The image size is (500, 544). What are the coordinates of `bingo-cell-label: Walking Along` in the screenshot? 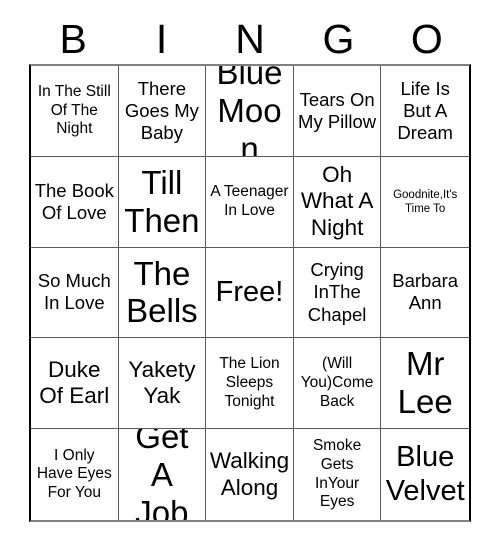 It's located at (249, 474).